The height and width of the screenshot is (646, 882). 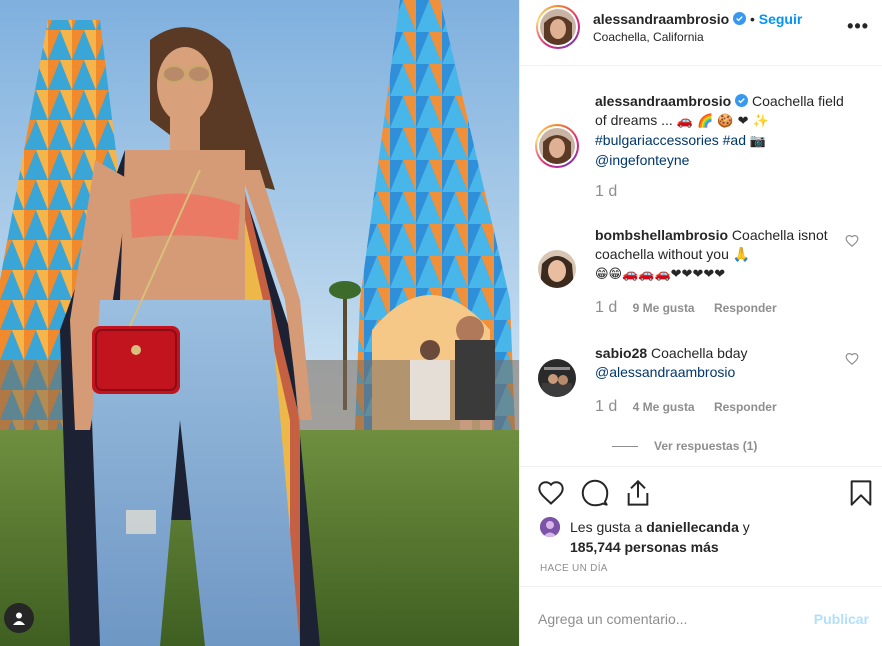 What do you see at coordinates (861, 493) in the screenshot?
I see `bookmark-icon` at bounding box center [861, 493].